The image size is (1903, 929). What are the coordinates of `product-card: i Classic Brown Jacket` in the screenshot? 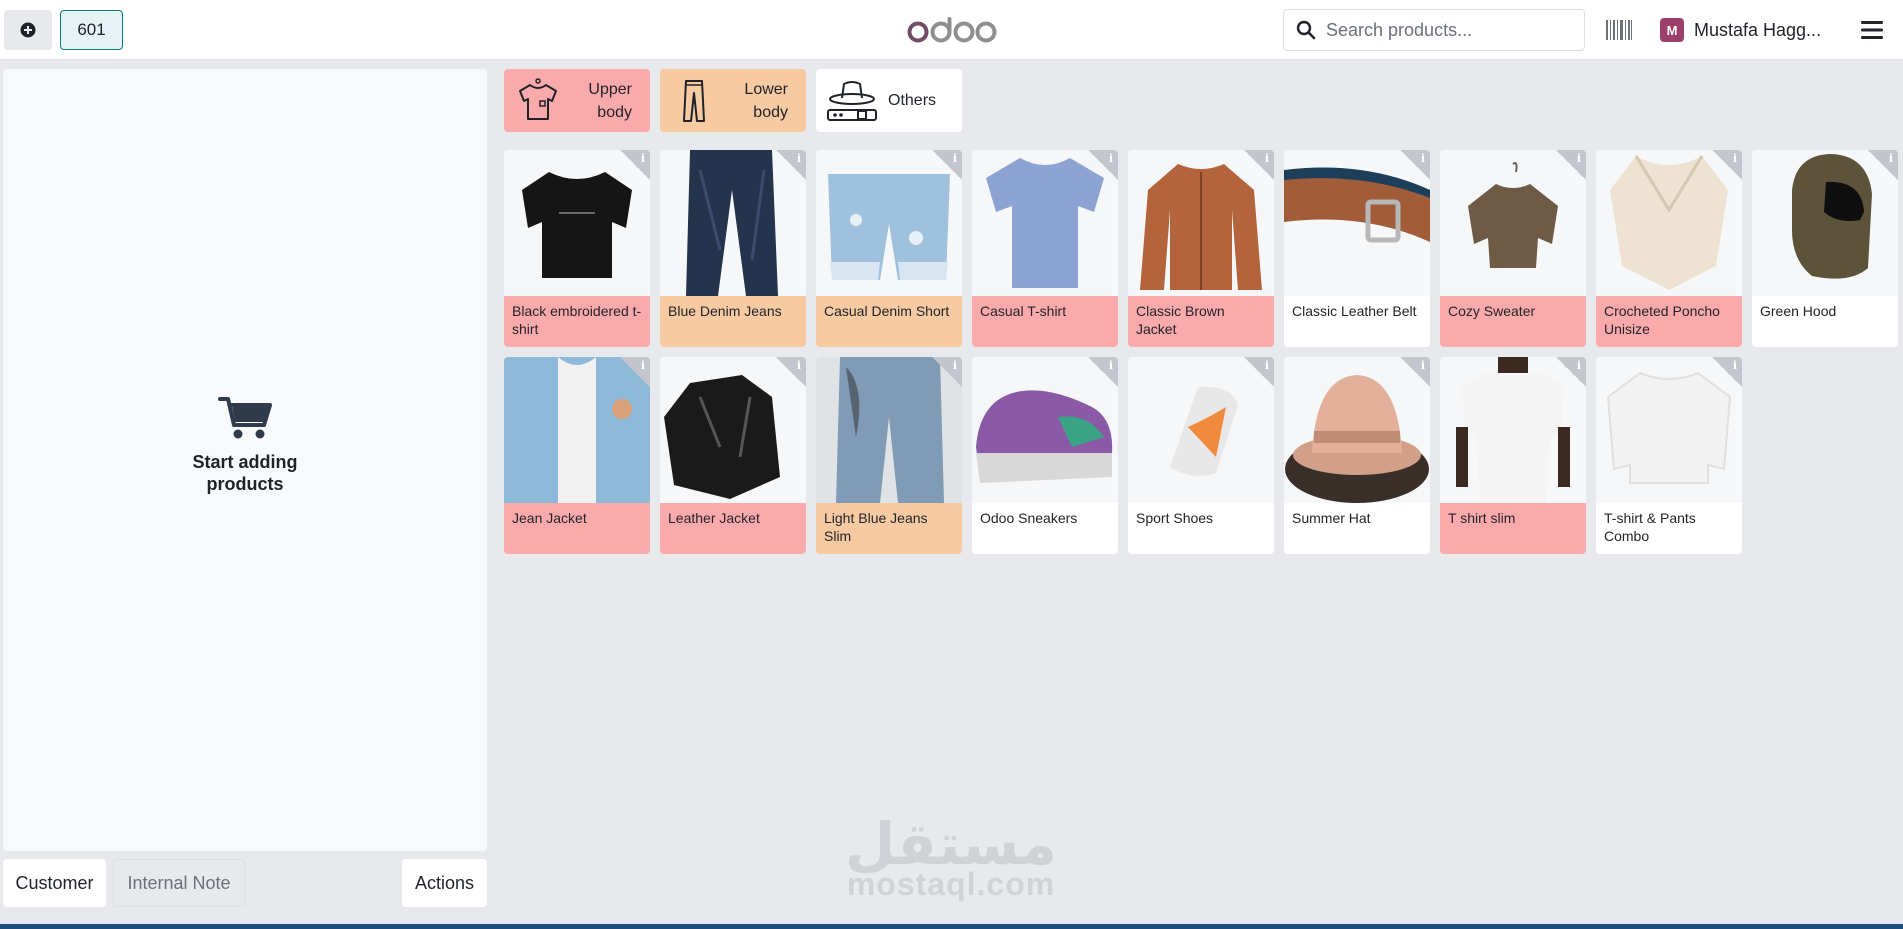 It's located at (1201, 248).